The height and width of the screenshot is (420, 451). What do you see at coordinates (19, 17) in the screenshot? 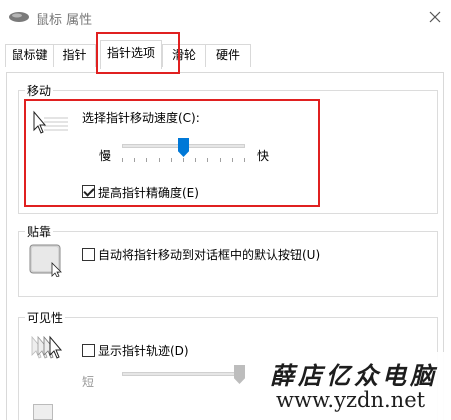
I see `mouse-icon` at bounding box center [19, 17].